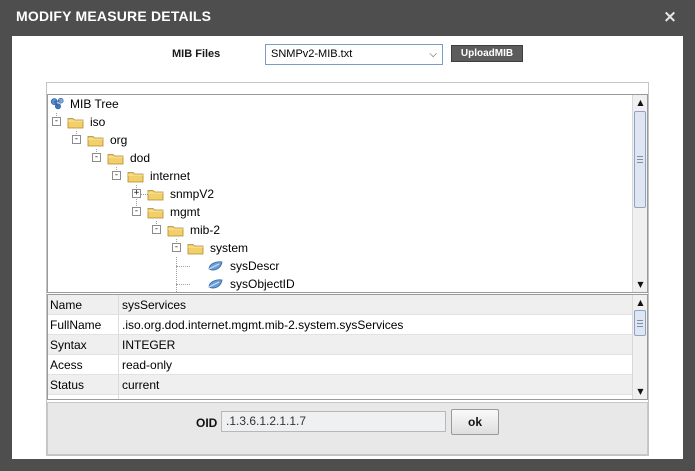 The image size is (695, 471). Describe the element at coordinates (170, 176) in the screenshot. I see `tree-node-label: internet` at that location.